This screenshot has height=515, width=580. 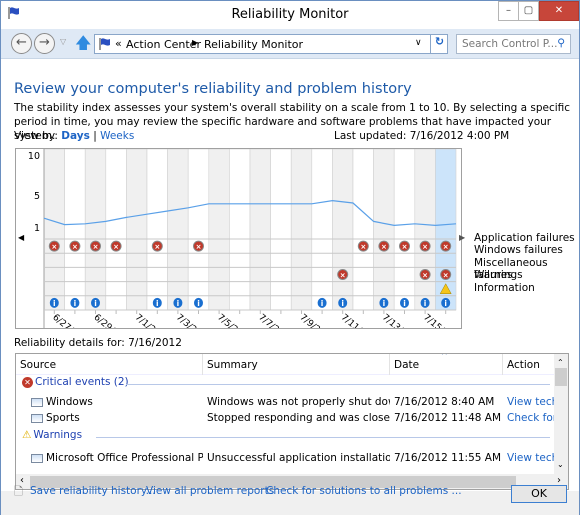 What do you see at coordinates (448, 418) in the screenshot?
I see `date-cell: 7/16/2012 11:48 AM` at bounding box center [448, 418].